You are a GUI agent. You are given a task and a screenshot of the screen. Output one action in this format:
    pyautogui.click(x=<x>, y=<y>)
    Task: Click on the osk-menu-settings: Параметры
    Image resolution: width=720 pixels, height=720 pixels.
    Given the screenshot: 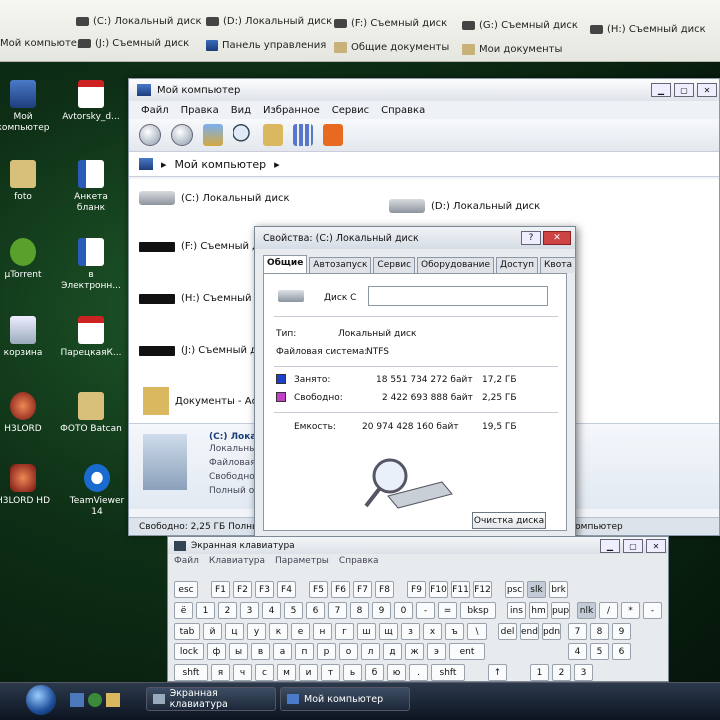 What is the action you would take?
    pyautogui.click(x=302, y=561)
    